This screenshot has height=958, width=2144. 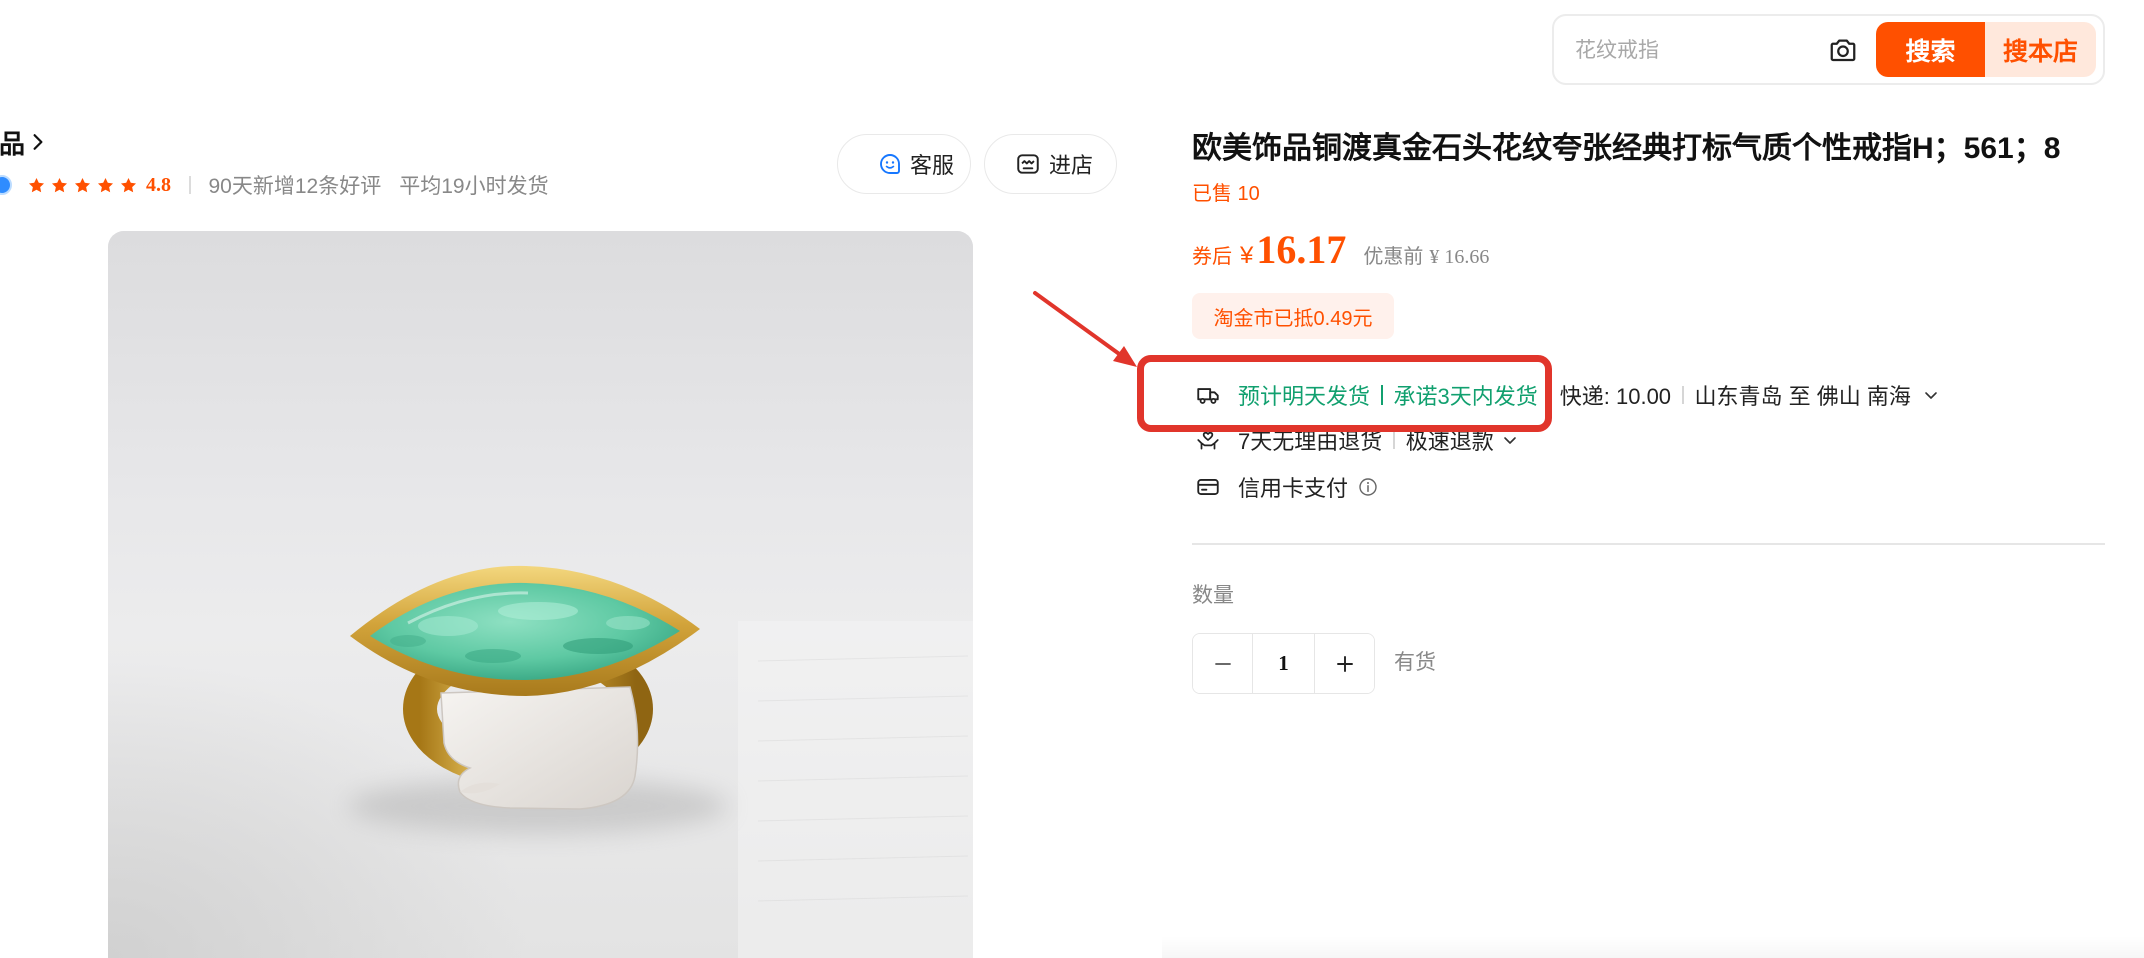 I want to click on enter-shop-button: 进店, so click(x=1050, y=164).